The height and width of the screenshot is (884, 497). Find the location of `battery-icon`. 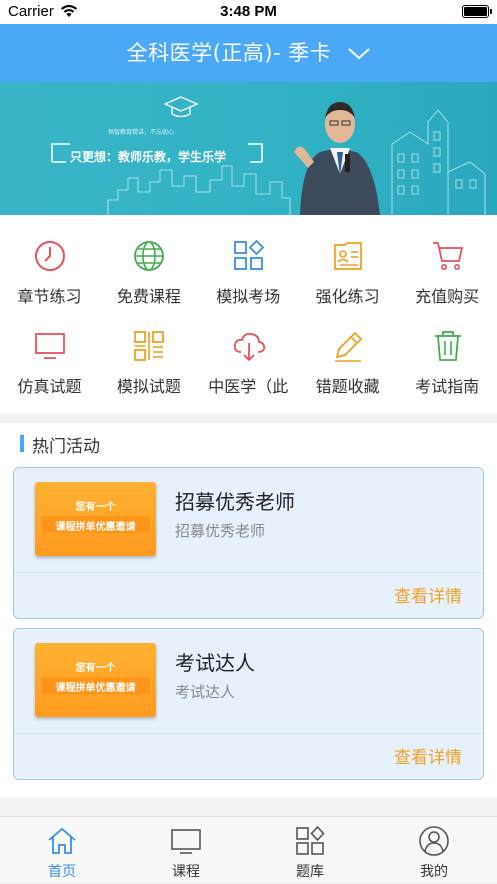

battery-icon is located at coordinates (477, 11).